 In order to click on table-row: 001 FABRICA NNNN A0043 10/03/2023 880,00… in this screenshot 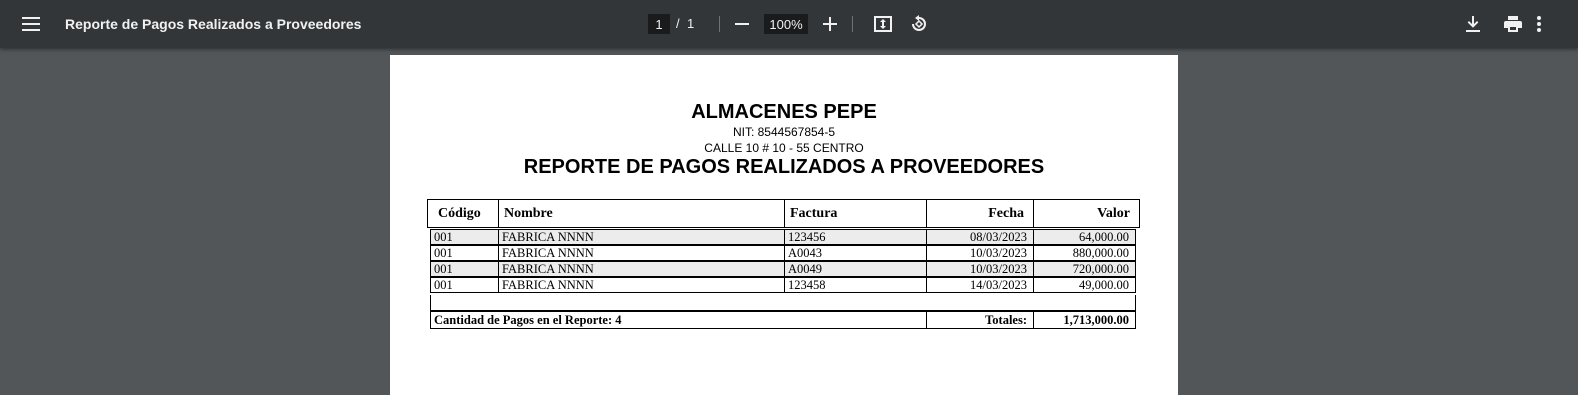, I will do `click(783, 253)`.